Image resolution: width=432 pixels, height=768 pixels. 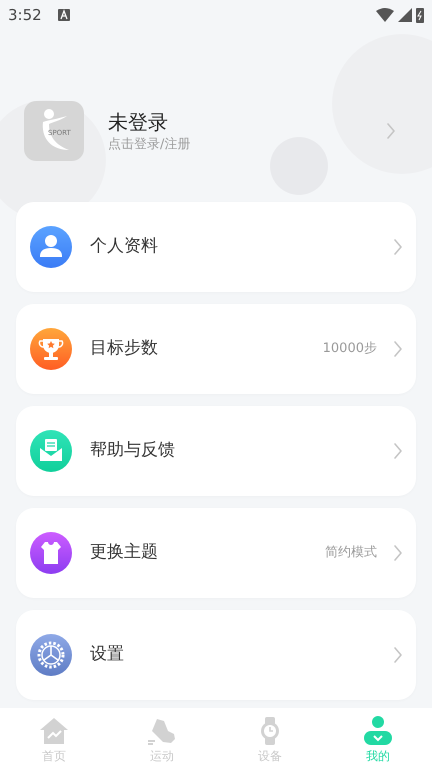 I want to click on menu-label: 目标步数, so click(x=124, y=348).